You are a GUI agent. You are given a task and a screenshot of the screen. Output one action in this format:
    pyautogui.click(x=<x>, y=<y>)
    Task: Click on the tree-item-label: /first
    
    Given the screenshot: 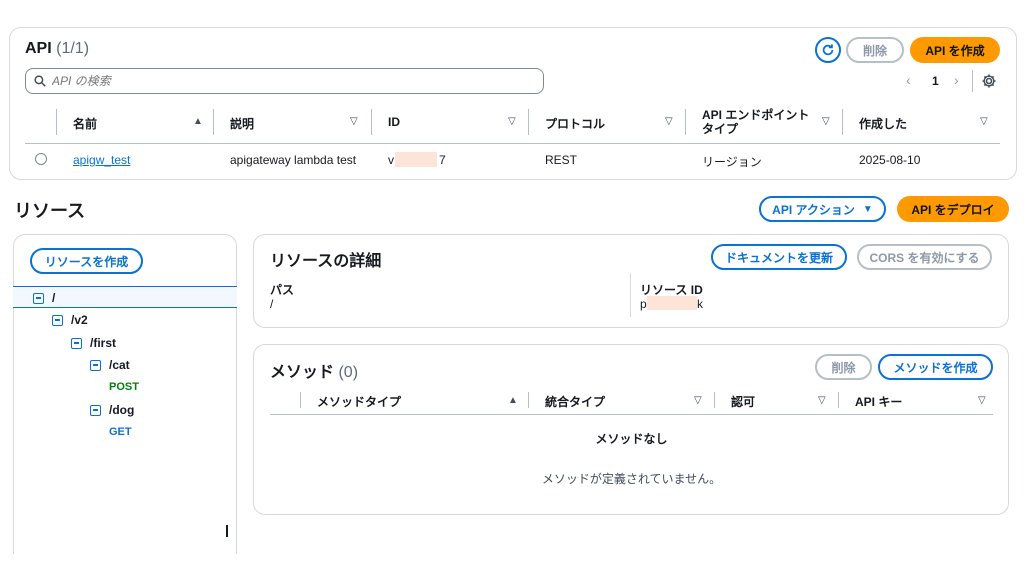 What is the action you would take?
    pyautogui.click(x=103, y=343)
    